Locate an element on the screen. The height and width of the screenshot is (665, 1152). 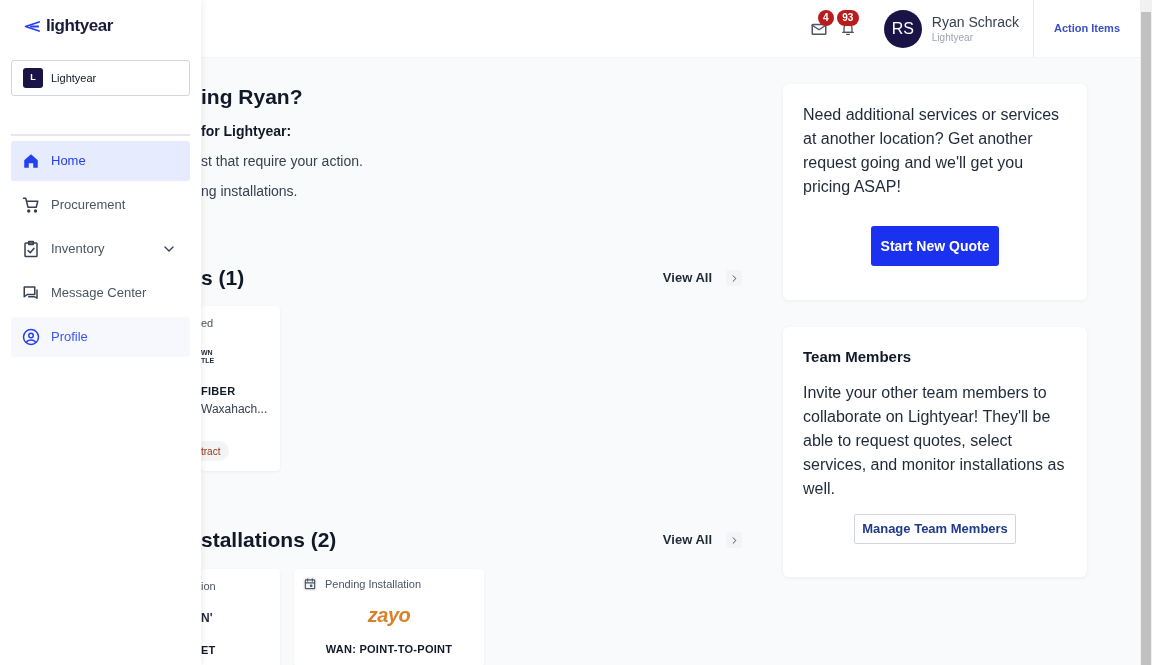
status-tag: tract is located at coordinates (215, 451).